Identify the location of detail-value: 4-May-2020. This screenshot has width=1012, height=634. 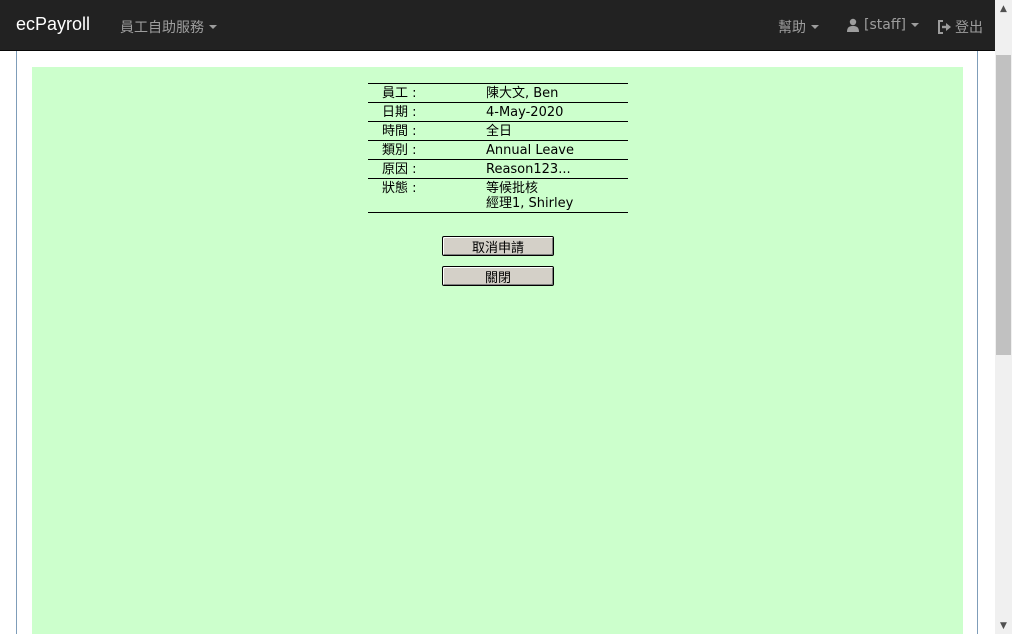
(557, 112).